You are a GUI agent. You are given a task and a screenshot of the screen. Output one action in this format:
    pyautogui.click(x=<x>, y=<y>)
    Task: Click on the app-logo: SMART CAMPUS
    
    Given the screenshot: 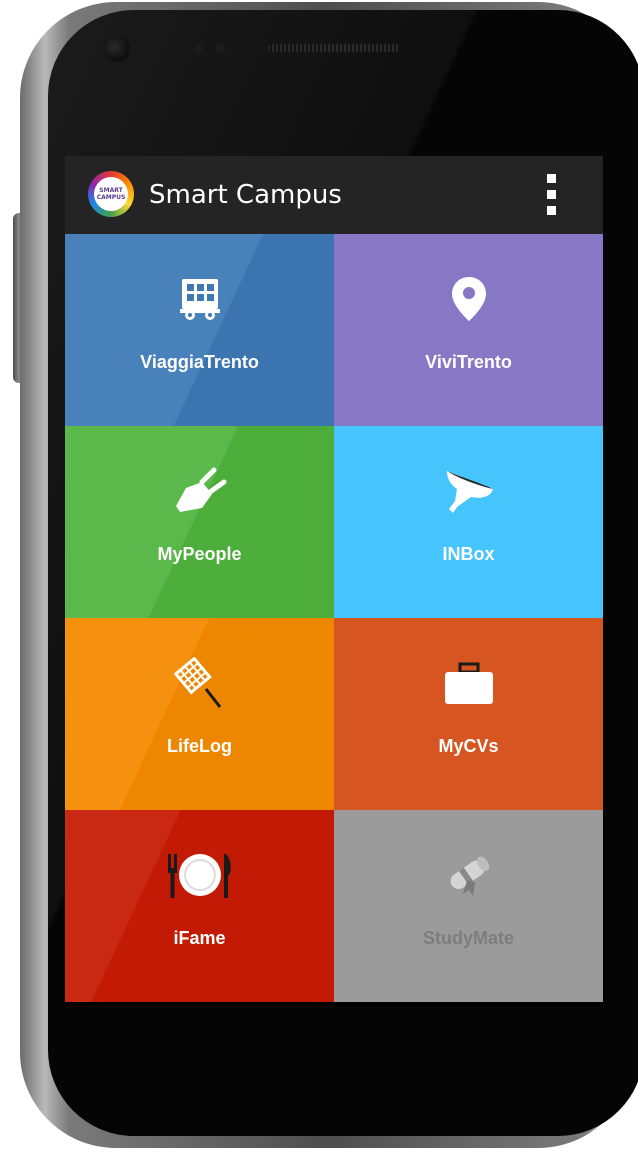 What is the action you would take?
    pyautogui.click(x=111, y=194)
    